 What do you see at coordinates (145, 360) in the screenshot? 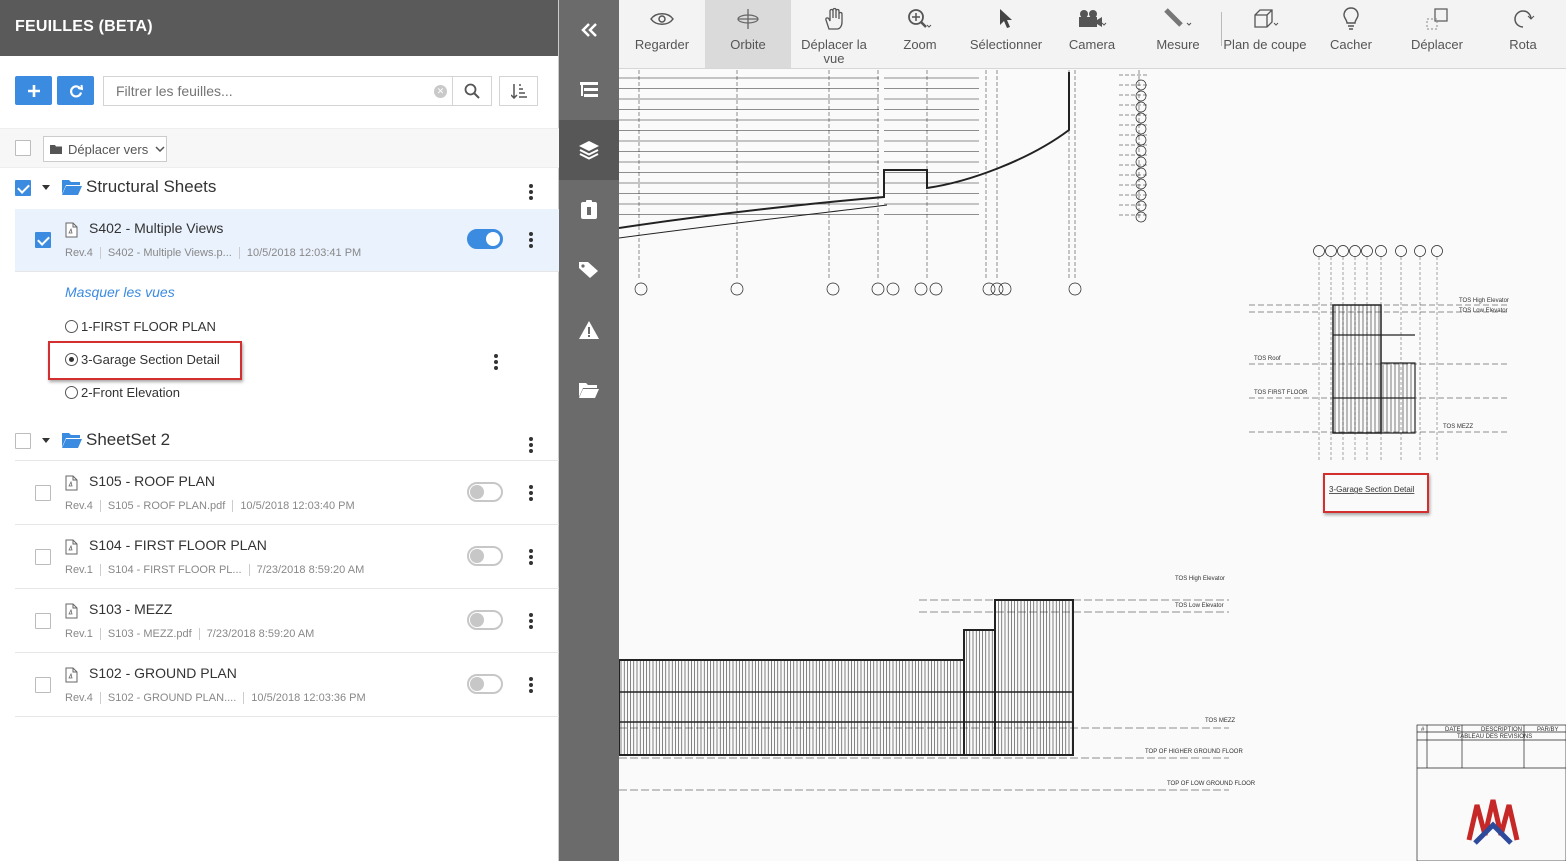
I see `view-item-highlight` at bounding box center [145, 360].